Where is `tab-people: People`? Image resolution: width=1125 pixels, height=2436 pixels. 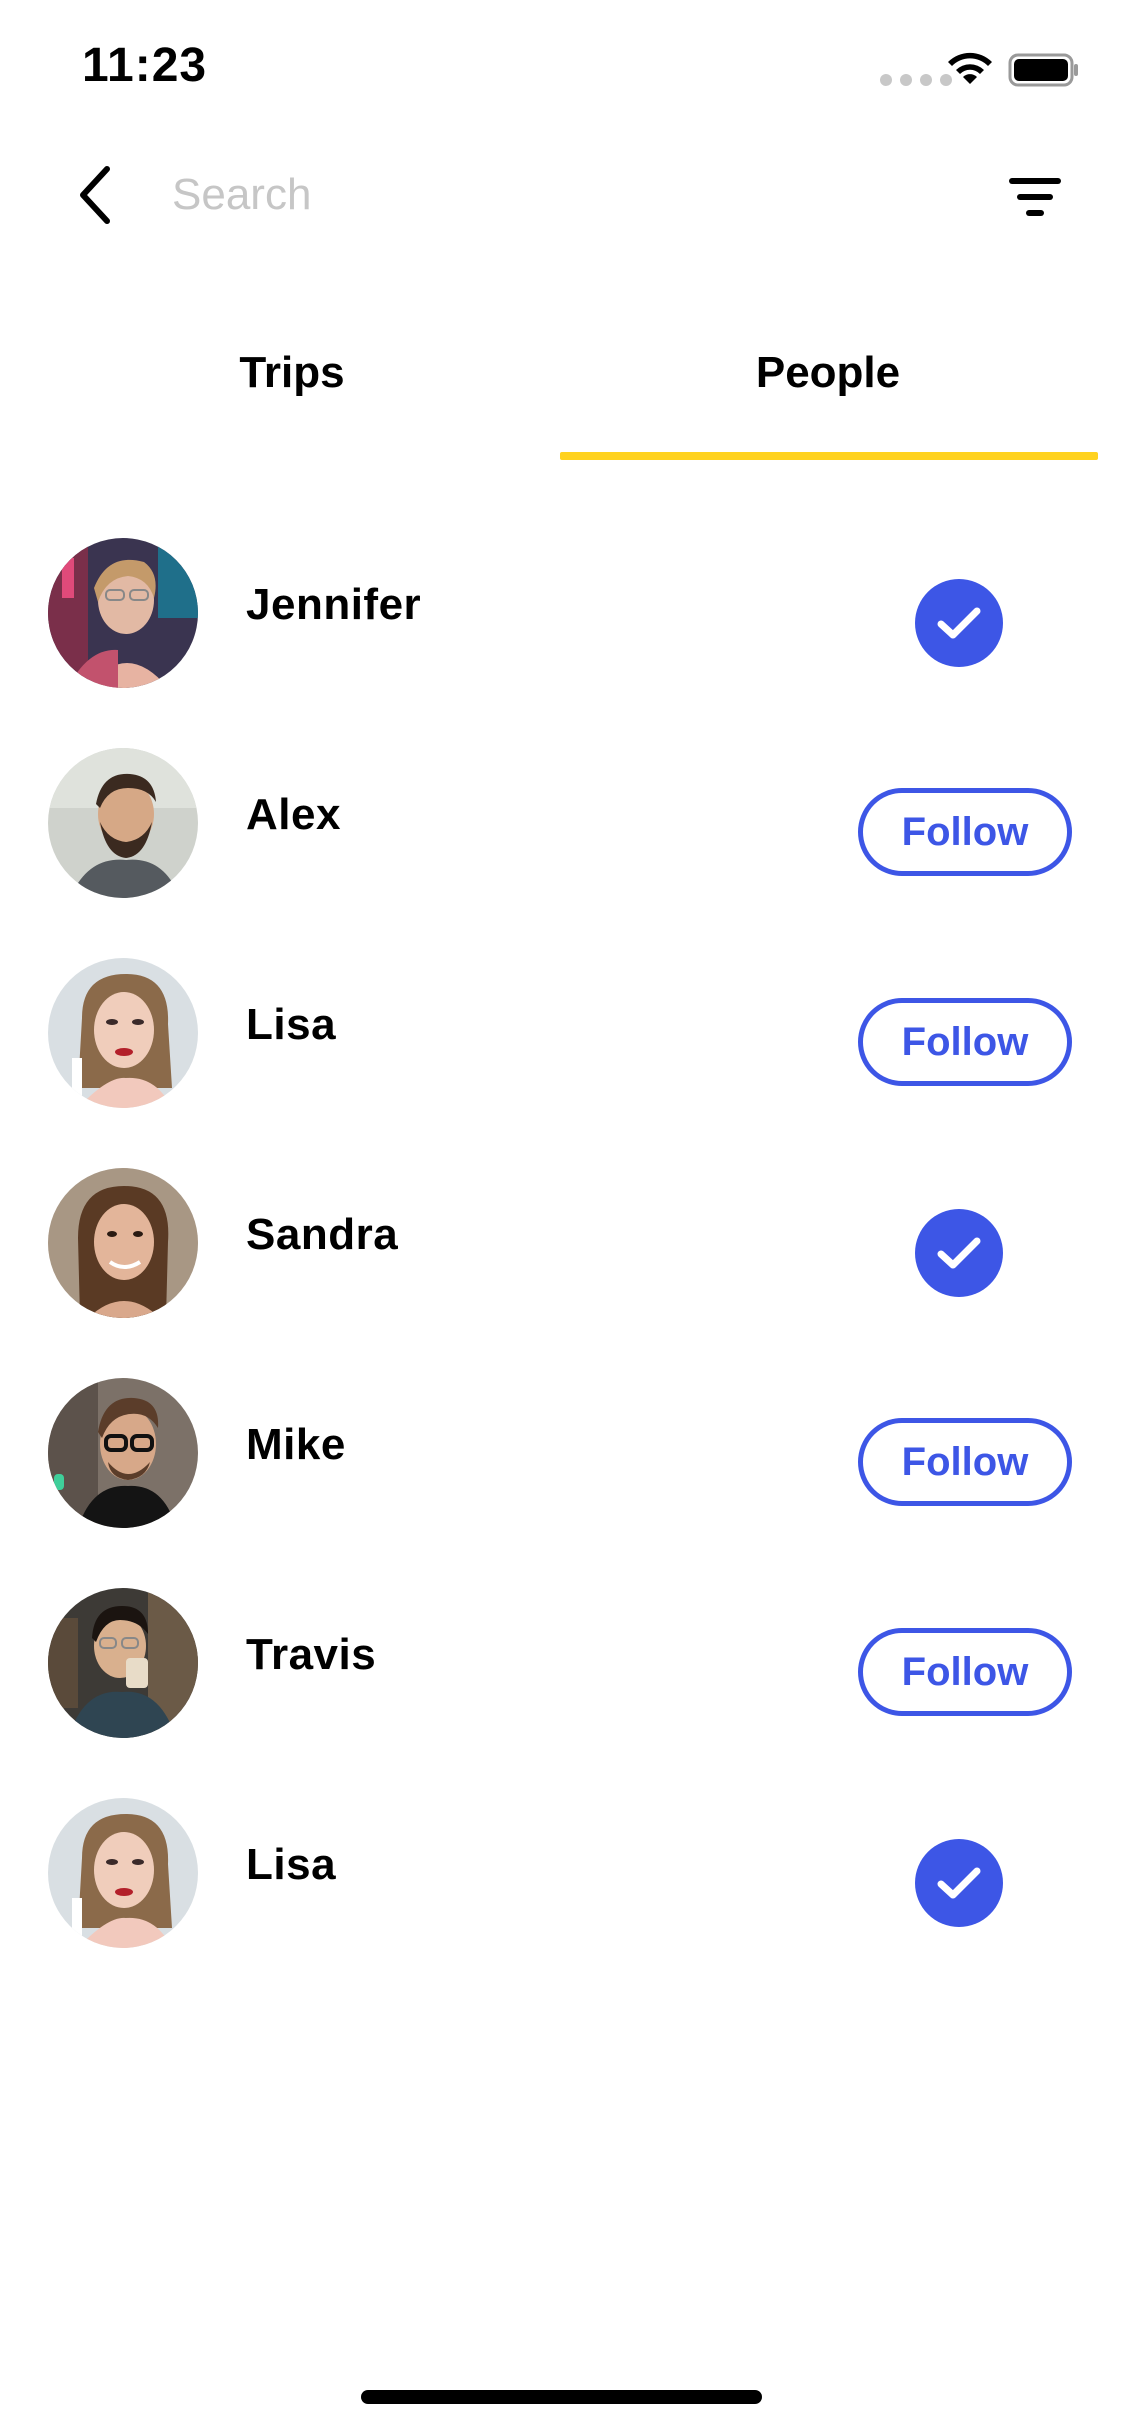
tab-people: People is located at coordinates (828, 395).